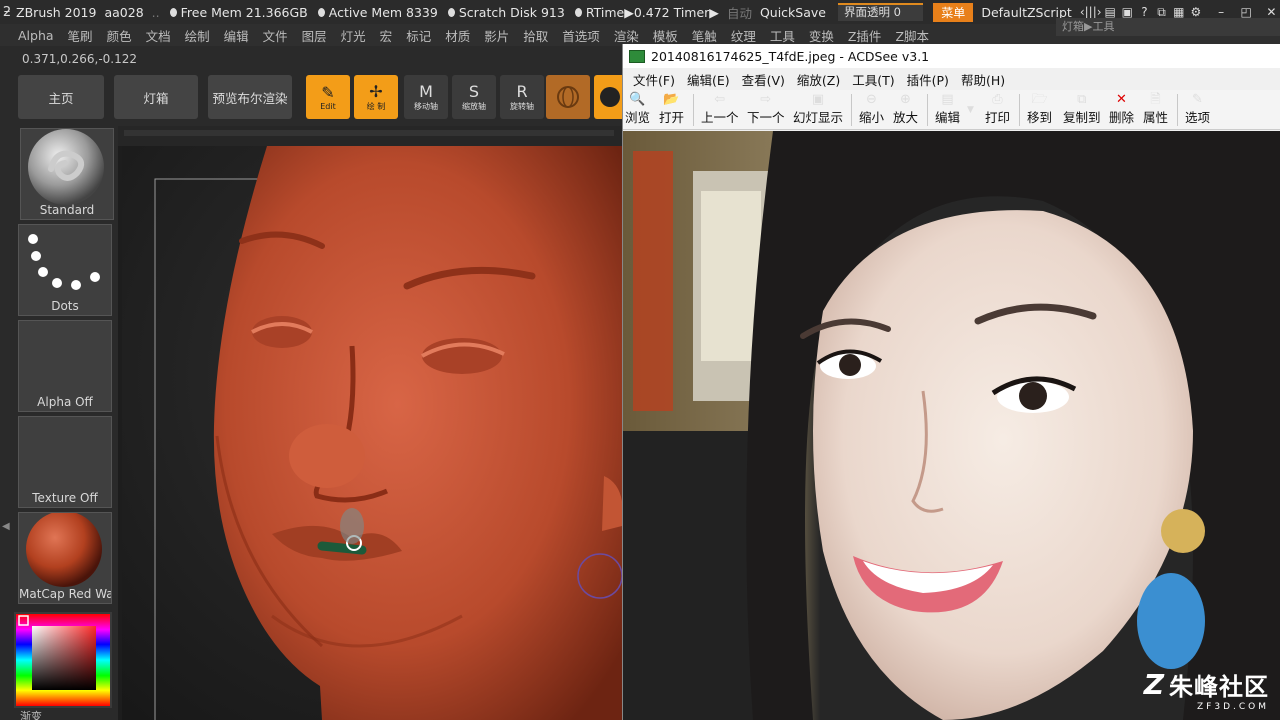  Describe the element at coordinates (1039, 99) in the screenshot. I see `move-to-icon: 🗁` at that location.